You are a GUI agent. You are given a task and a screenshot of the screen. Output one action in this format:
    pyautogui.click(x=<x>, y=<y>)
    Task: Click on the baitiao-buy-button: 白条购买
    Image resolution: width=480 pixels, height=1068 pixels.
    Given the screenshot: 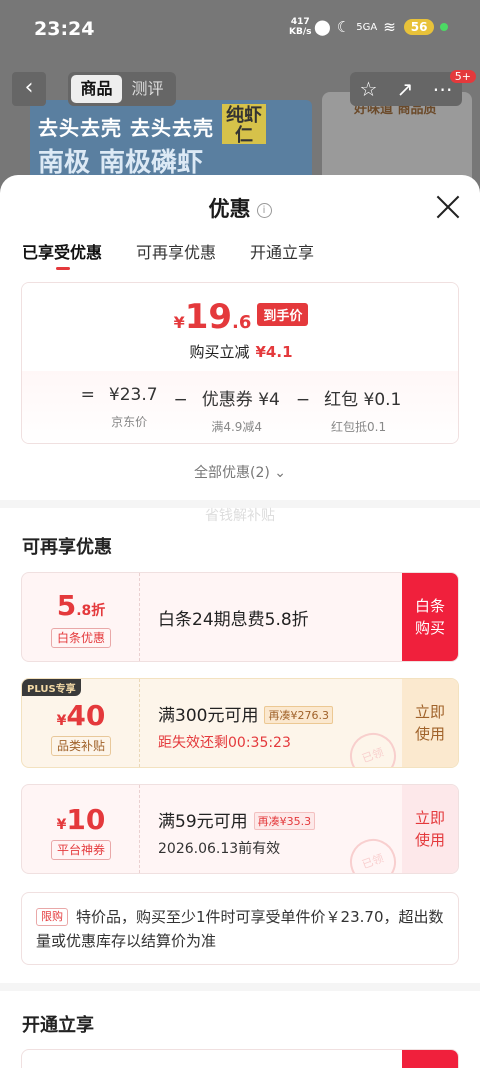 What is the action you would take?
    pyautogui.click(x=430, y=617)
    